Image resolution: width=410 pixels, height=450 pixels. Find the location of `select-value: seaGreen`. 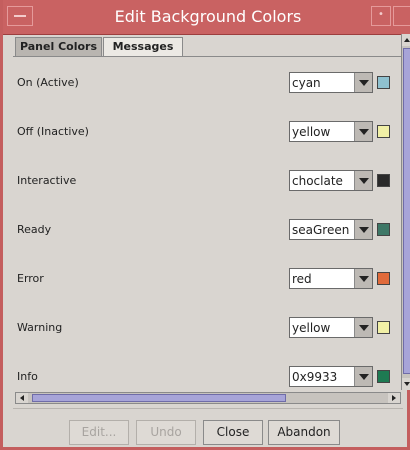

select-value: seaGreen is located at coordinates (321, 230).